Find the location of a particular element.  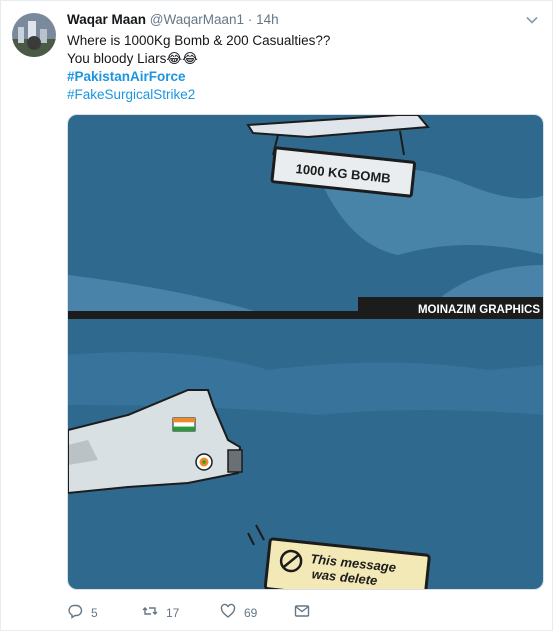

reply-button: 5 is located at coordinates (82, 612).